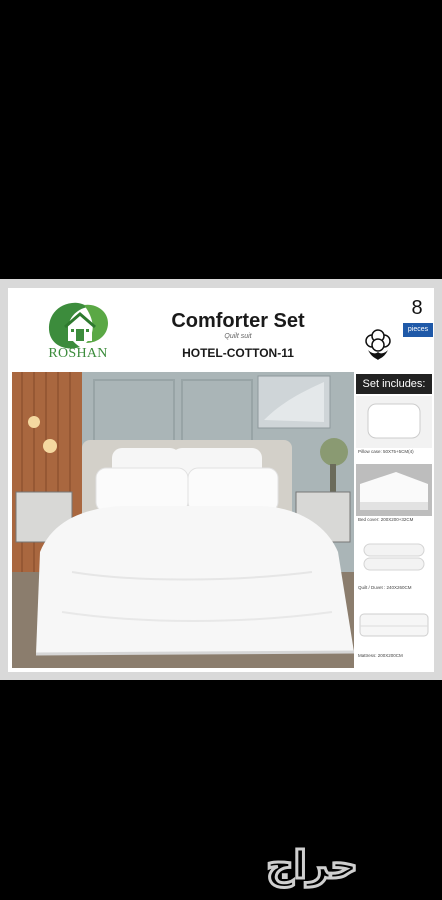 Image resolution: width=442 pixels, height=900 pixels. What do you see at coordinates (380, 655) in the screenshot?
I see `mattress-caption: Mattress: 200X200CM` at bounding box center [380, 655].